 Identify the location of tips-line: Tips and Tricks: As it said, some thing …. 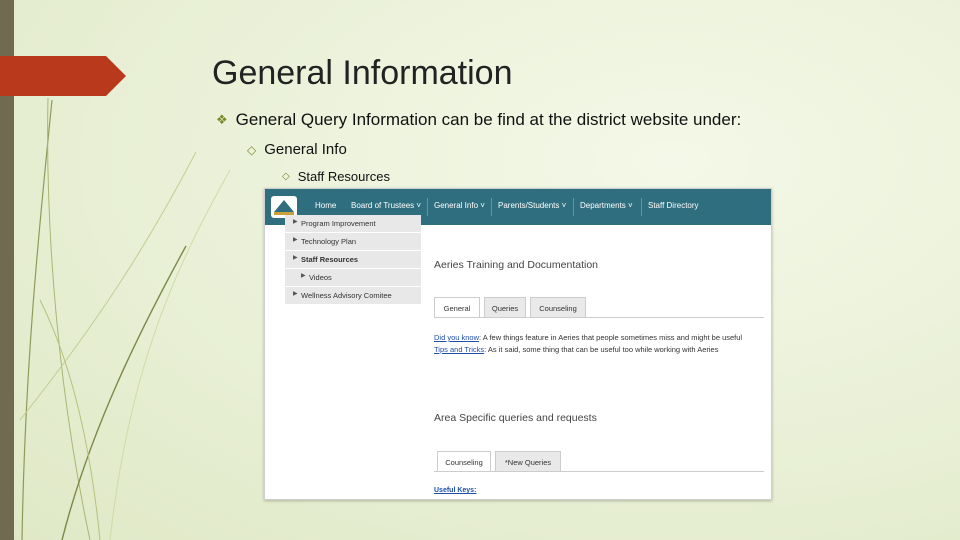
(576, 349).